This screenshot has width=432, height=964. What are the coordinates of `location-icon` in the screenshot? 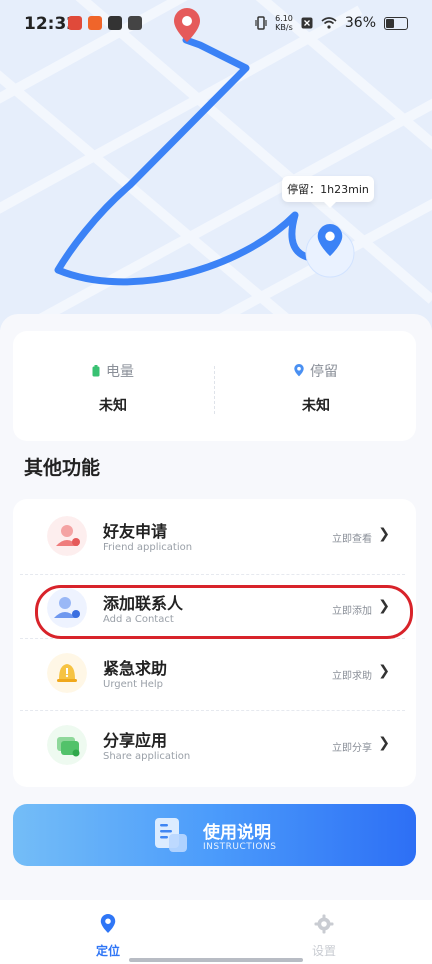 It's located at (299, 370).